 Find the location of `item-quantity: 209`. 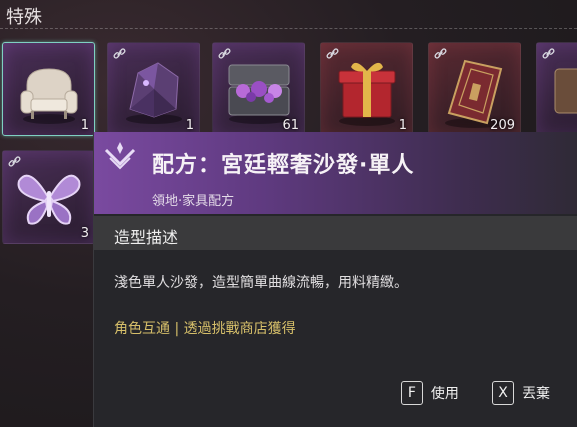

item-quantity: 209 is located at coordinates (502, 125).